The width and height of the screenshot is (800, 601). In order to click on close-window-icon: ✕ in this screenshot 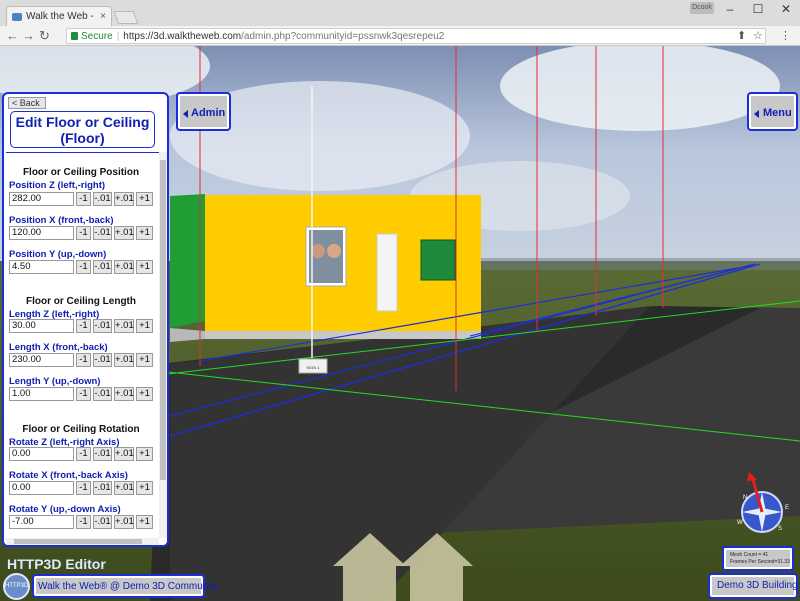, I will do `click(786, 9)`.